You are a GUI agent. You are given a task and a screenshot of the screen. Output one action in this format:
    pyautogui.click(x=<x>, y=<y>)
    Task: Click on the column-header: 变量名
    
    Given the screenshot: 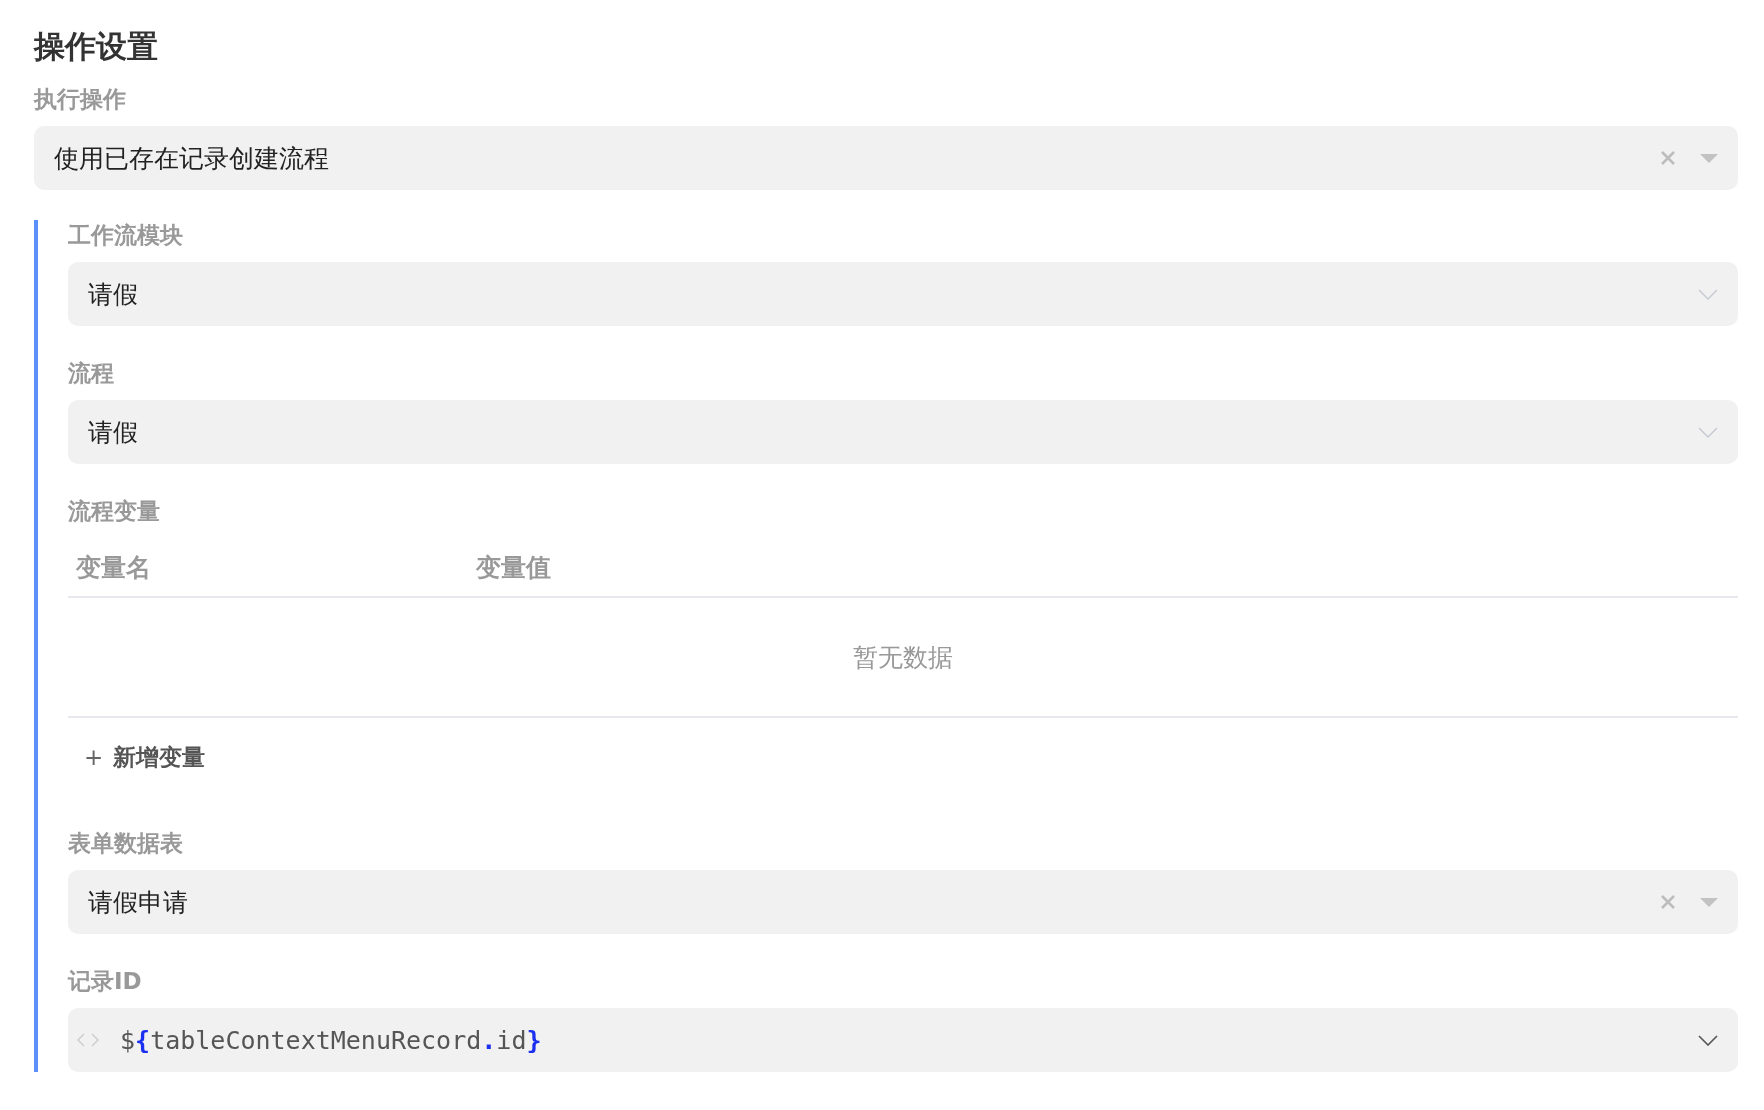 What is the action you would take?
    pyautogui.click(x=114, y=567)
    